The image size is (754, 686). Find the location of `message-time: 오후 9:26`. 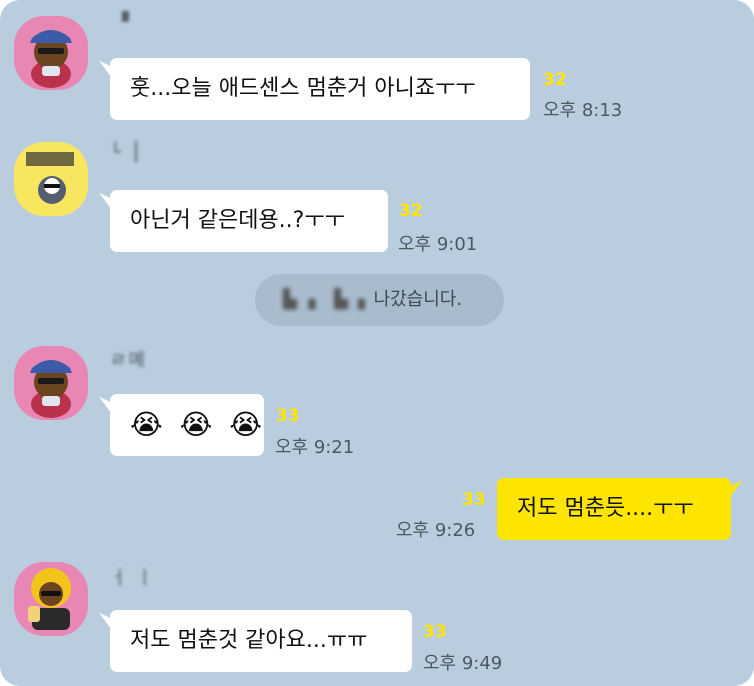

message-time: 오후 9:26 is located at coordinates (436, 530).